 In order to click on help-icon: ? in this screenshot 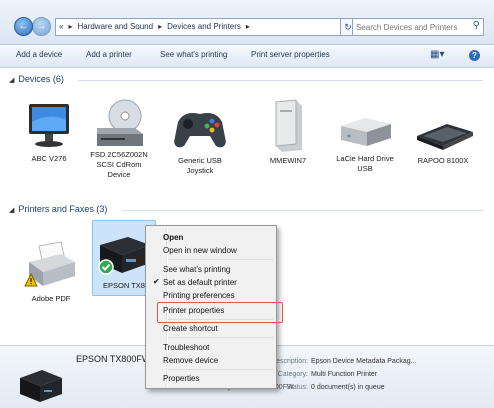, I will do `click(474, 55)`.